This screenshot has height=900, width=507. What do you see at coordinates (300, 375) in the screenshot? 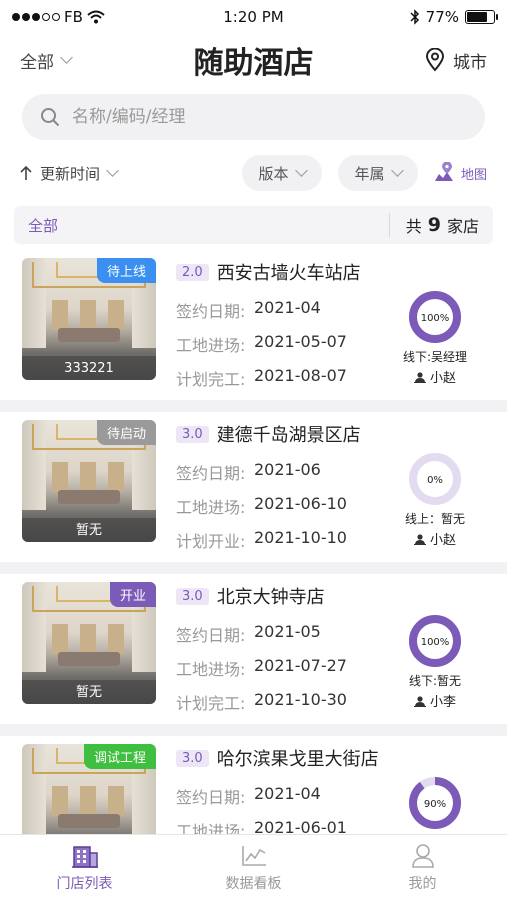
I see `info-value: 2021-08-07` at bounding box center [300, 375].